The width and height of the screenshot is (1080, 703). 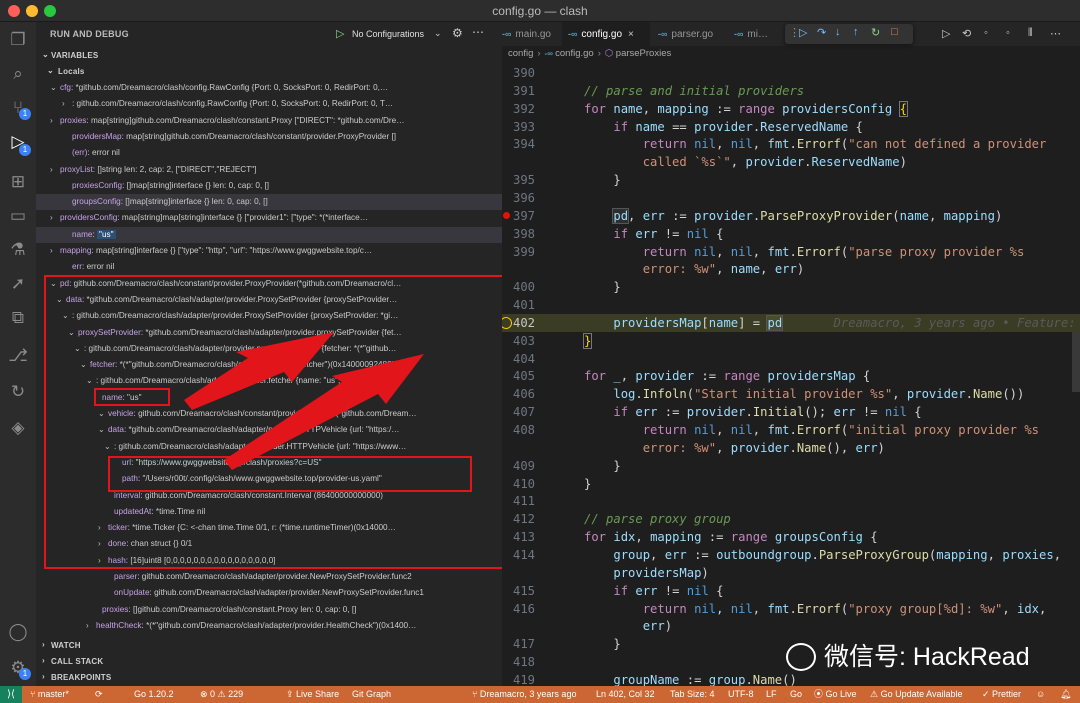 I want to click on remote-indicator-icon: ⟩⟨, so click(x=11, y=694).